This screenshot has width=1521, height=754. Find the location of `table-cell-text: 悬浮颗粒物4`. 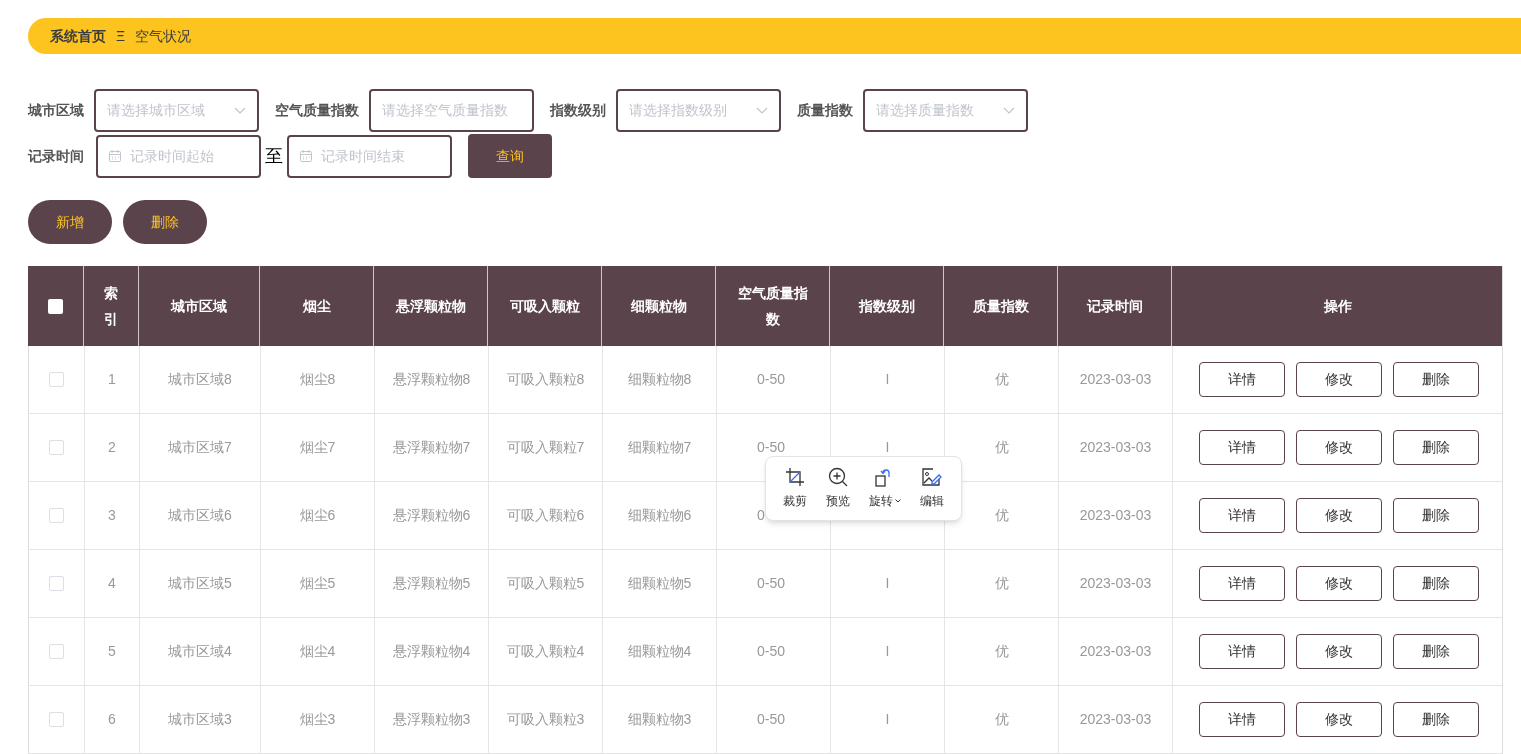

table-cell-text: 悬浮颗粒物4 is located at coordinates (431, 651).